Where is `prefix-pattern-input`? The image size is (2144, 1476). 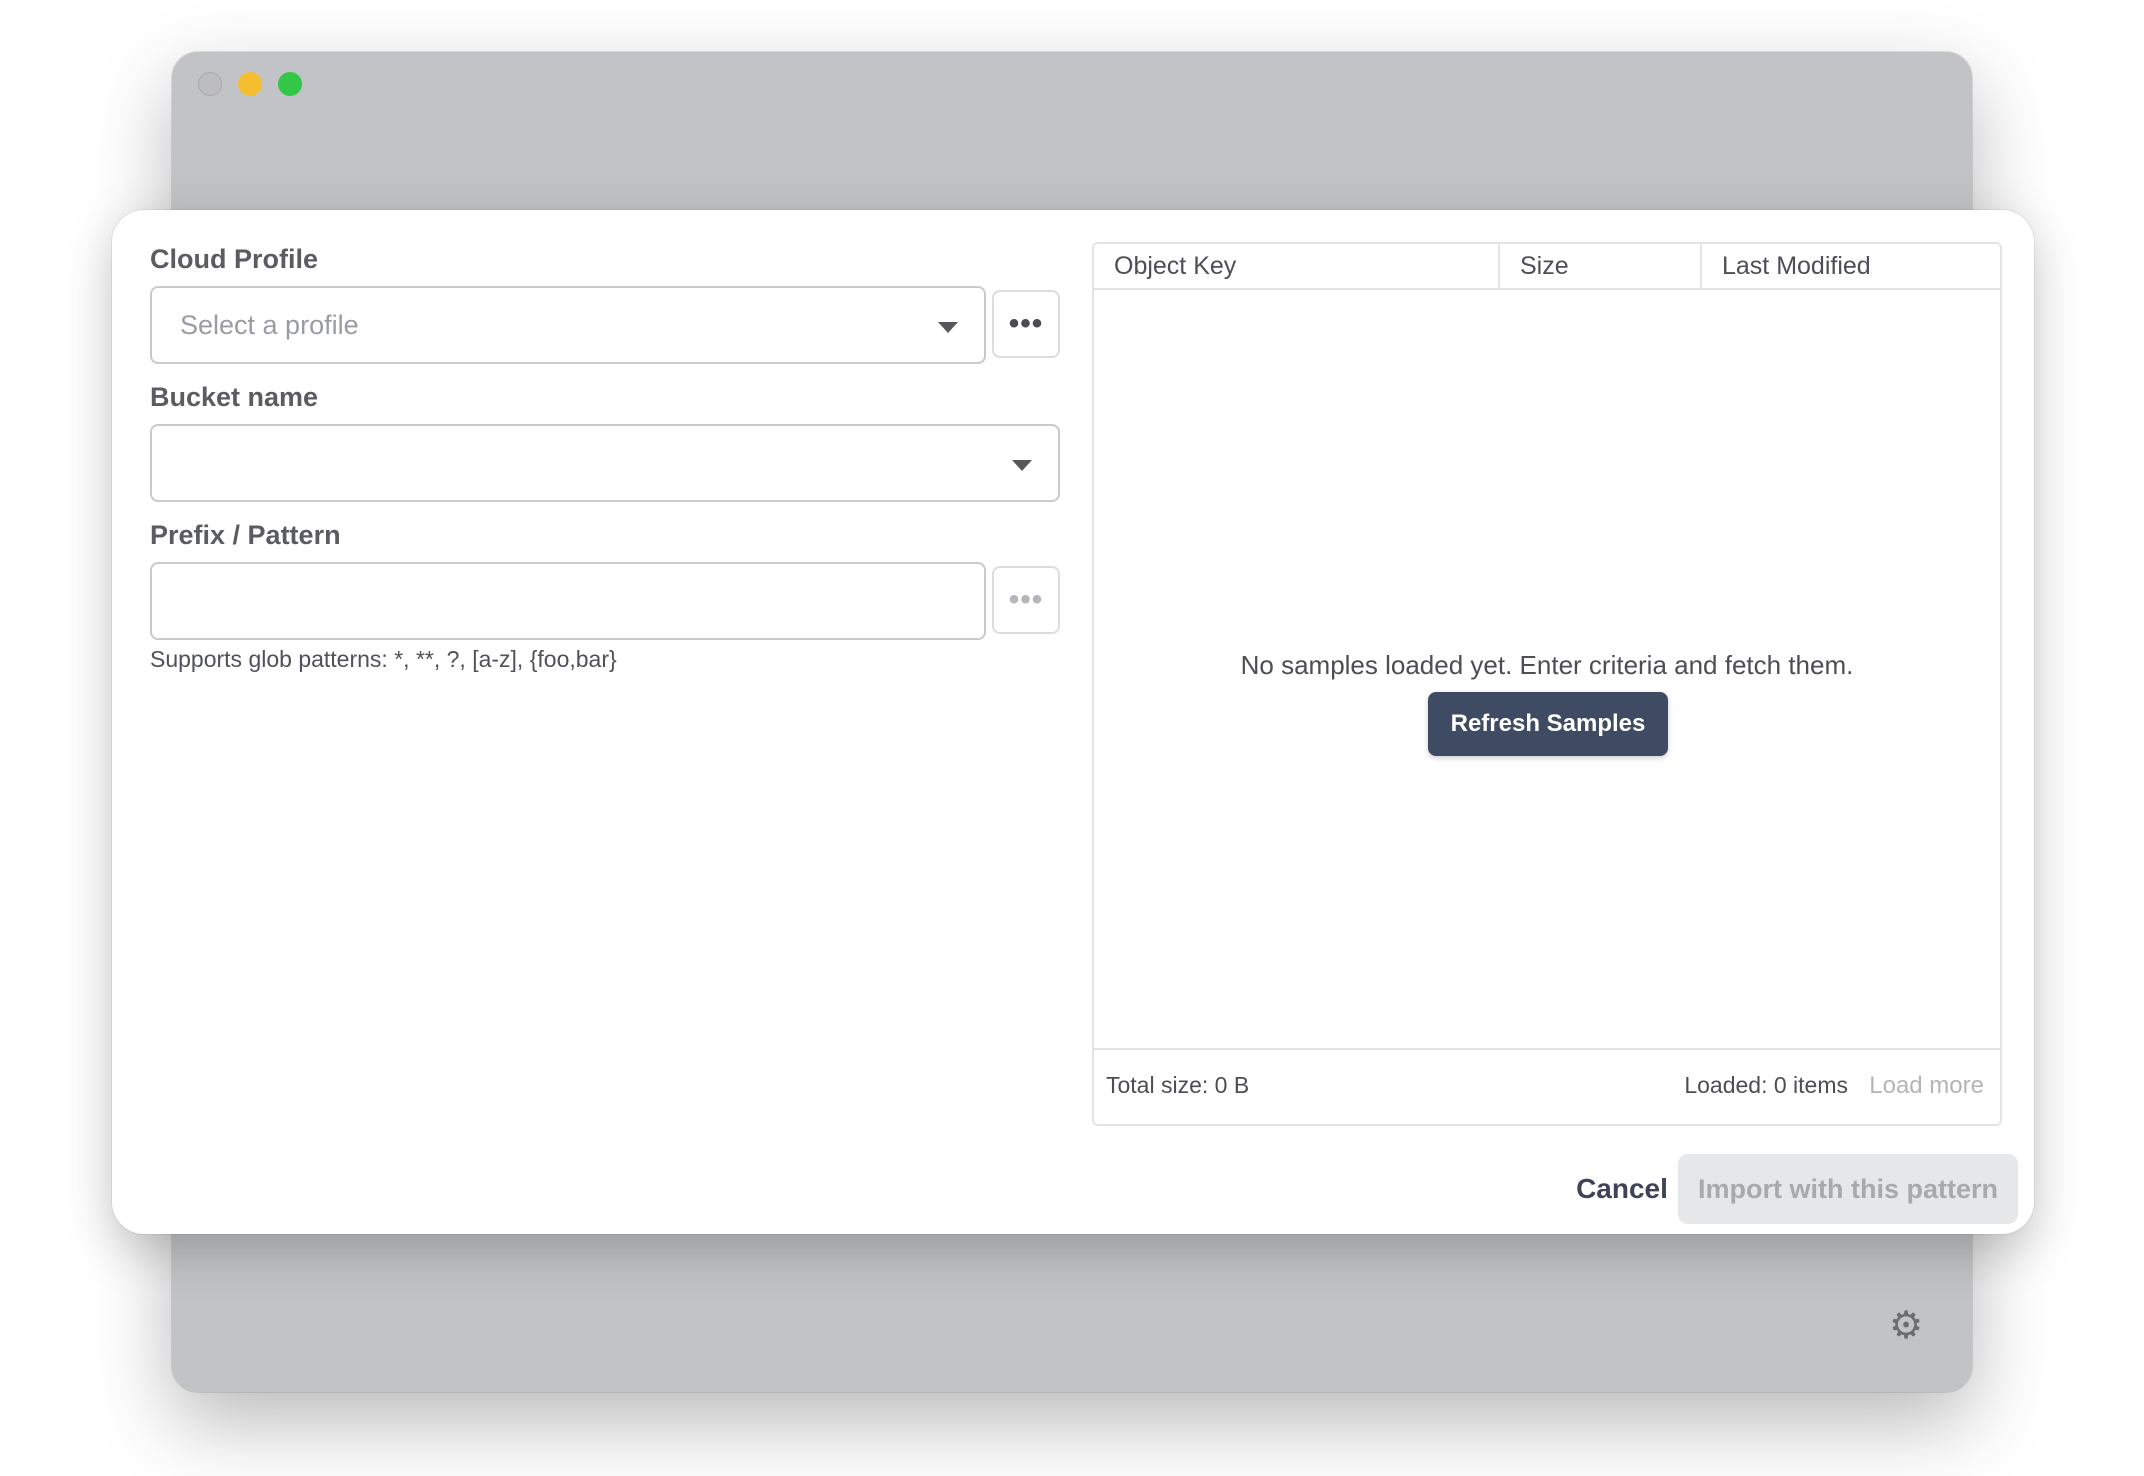
prefix-pattern-input is located at coordinates (568, 601).